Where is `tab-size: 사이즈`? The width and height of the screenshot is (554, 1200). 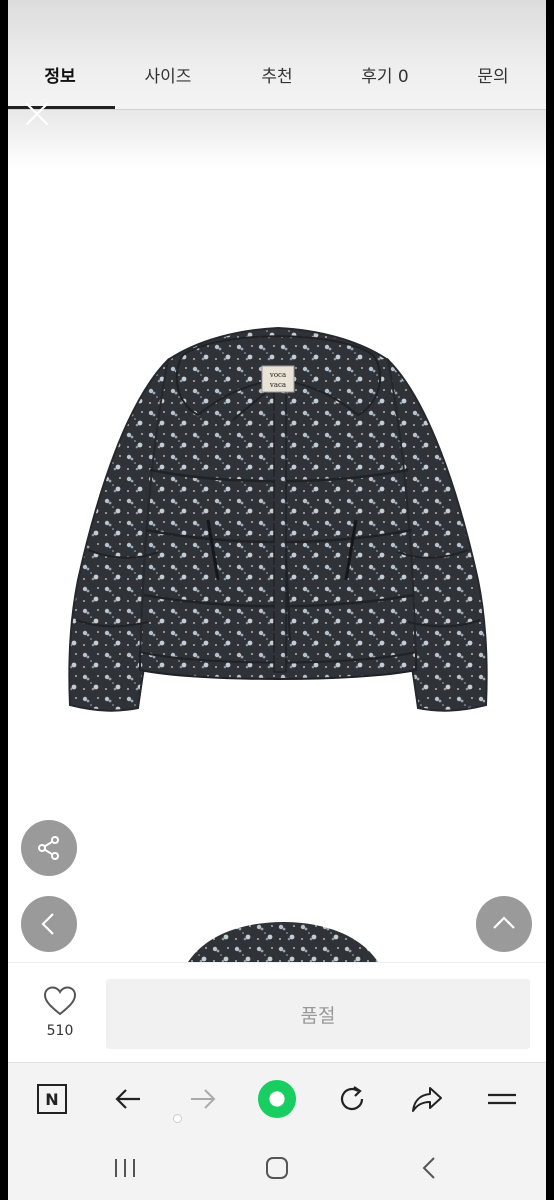
tab-size: 사이즈 is located at coordinates (168, 74).